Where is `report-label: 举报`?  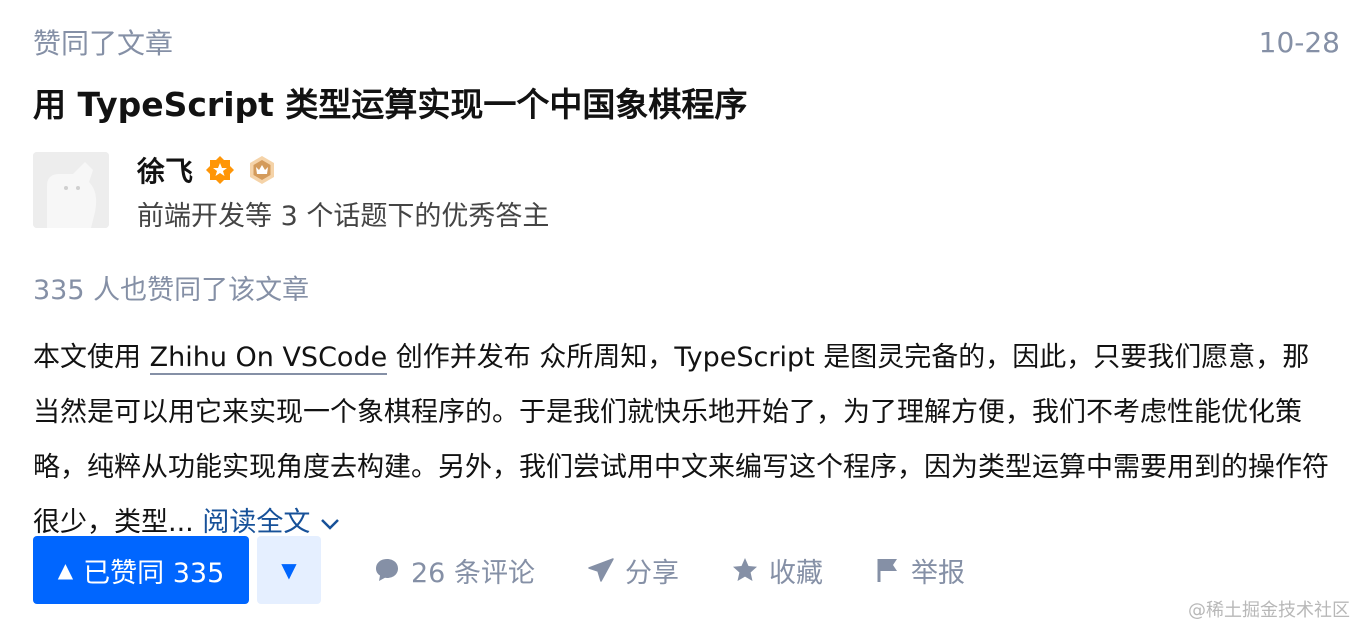 report-label: 举报 is located at coordinates (937, 573).